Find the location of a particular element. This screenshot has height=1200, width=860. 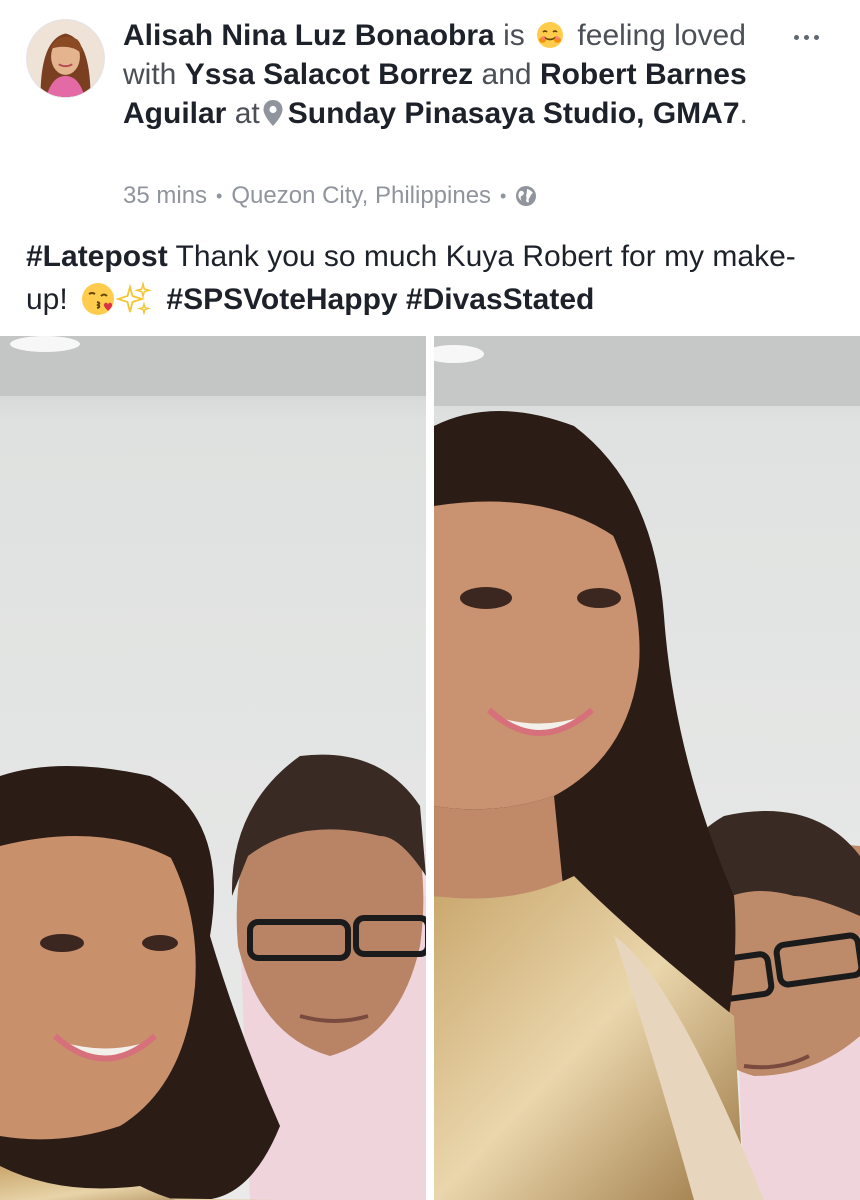

location-link: Sunday Pinasaya Studio, GMA7 is located at coordinates (514, 113).